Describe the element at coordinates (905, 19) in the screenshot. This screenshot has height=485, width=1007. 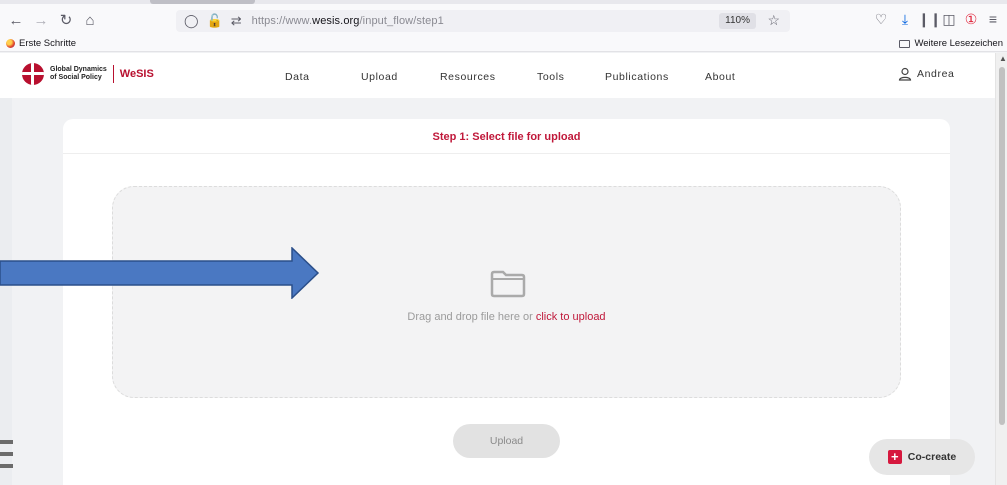
I see `downloads-icon: ⤓` at that location.